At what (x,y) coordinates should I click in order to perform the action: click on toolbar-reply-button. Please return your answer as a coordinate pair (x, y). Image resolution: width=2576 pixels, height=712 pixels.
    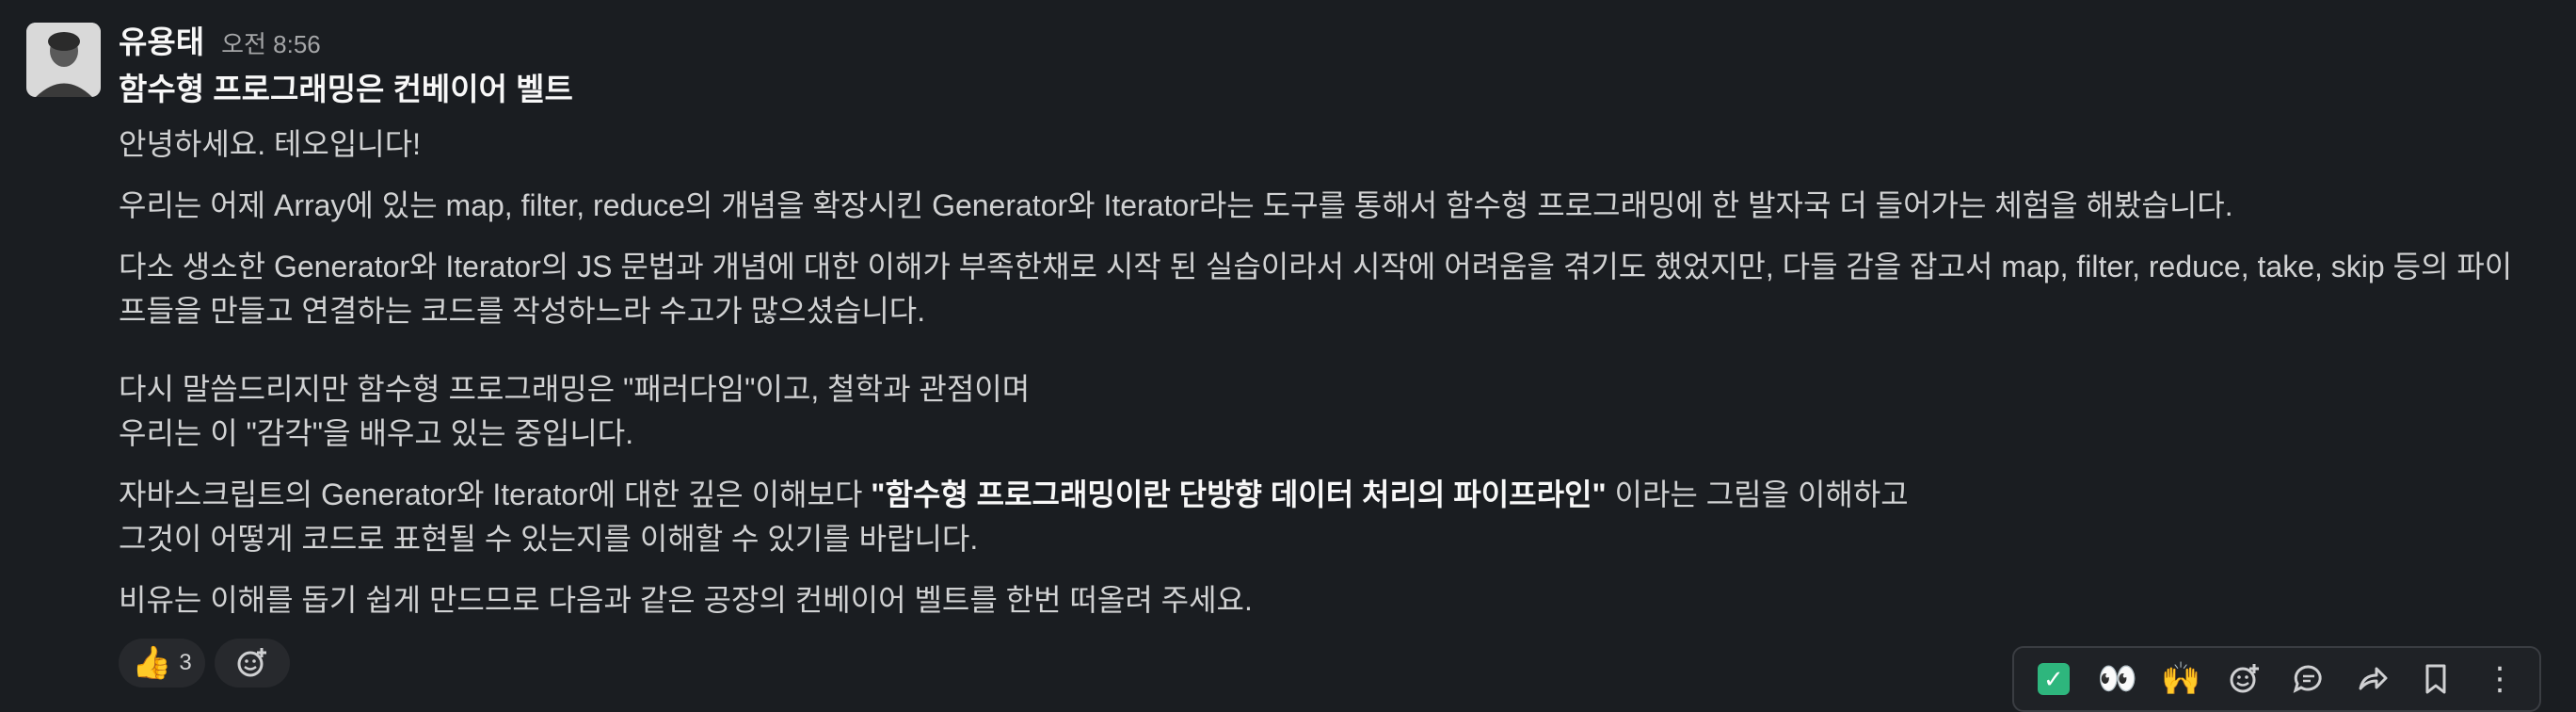
    Looking at the image, I should click on (2308, 679).